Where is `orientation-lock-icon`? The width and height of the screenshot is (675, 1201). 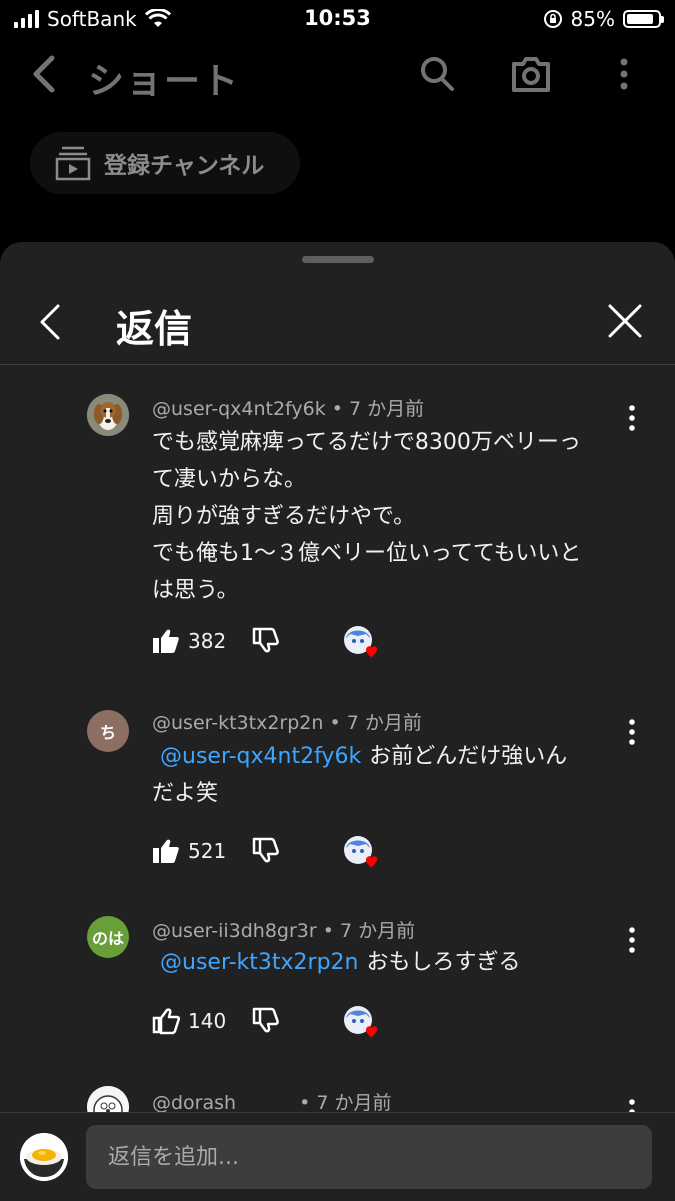
orientation-lock-icon is located at coordinates (552, 19).